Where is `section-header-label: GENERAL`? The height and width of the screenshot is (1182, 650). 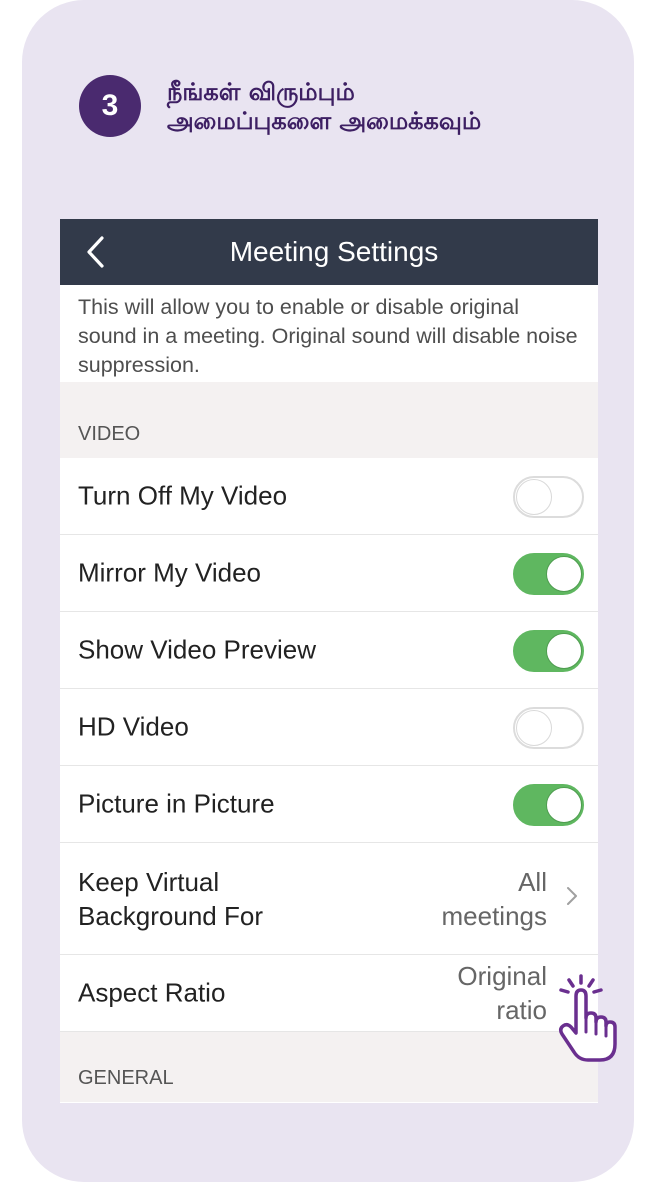
section-header-label: GENERAL is located at coordinates (126, 1078).